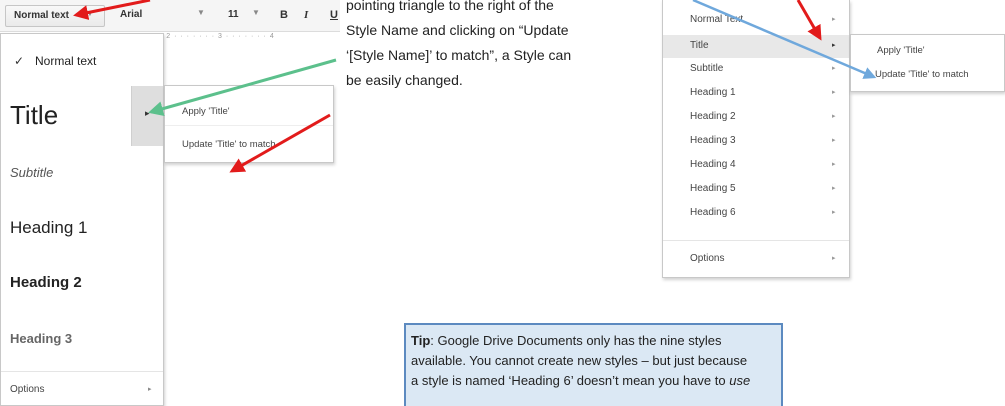 This screenshot has height=406, width=1005. What do you see at coordinates (217, 36) in the screenshot?
I see `document-ruler: · 2 · · · · · · · 3 · · · · · · · 4` at bounding box center [217, 36].